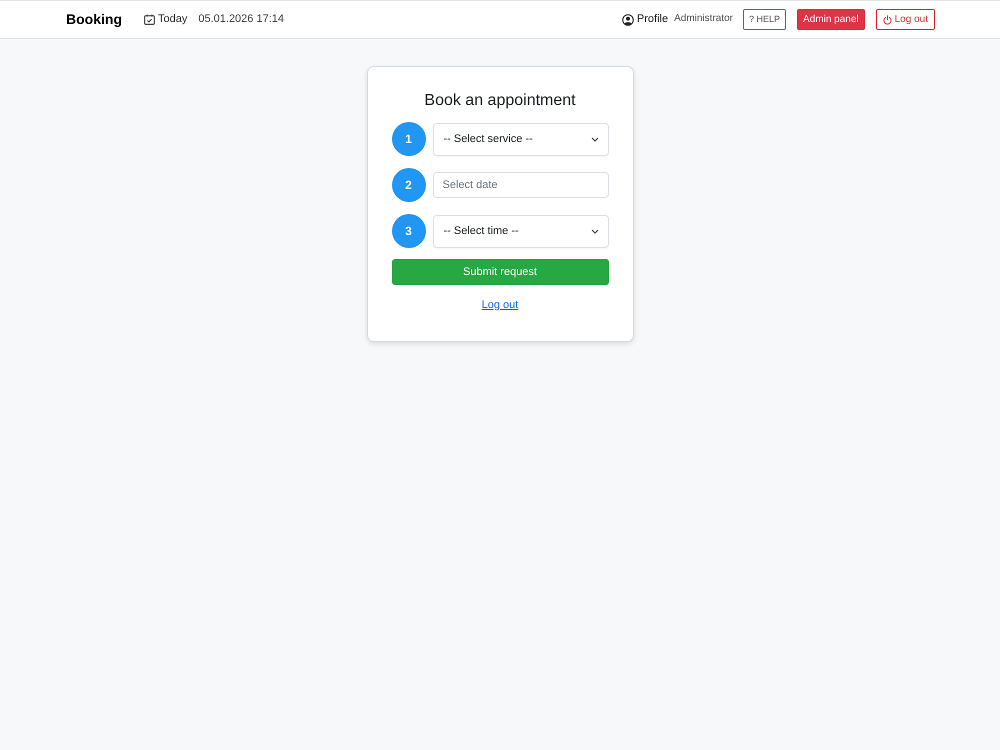 This screenshot has height=750, width=1000. I want to click on admin-panel-button: Admin panel, so click(831, 19).